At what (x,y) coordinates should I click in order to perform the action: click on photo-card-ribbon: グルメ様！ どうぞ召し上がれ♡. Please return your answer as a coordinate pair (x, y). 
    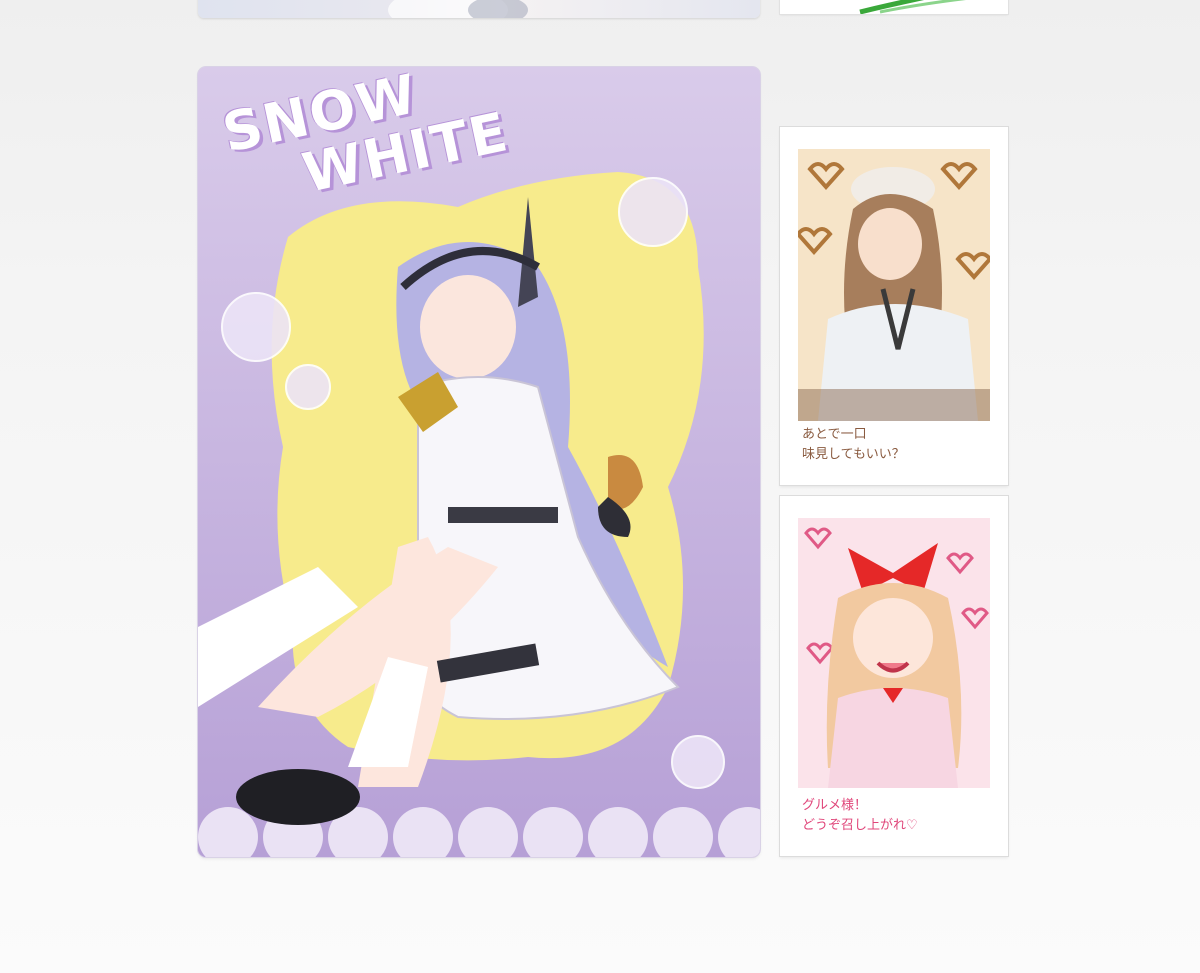
    Looking at the image, I should click on (894, 676).